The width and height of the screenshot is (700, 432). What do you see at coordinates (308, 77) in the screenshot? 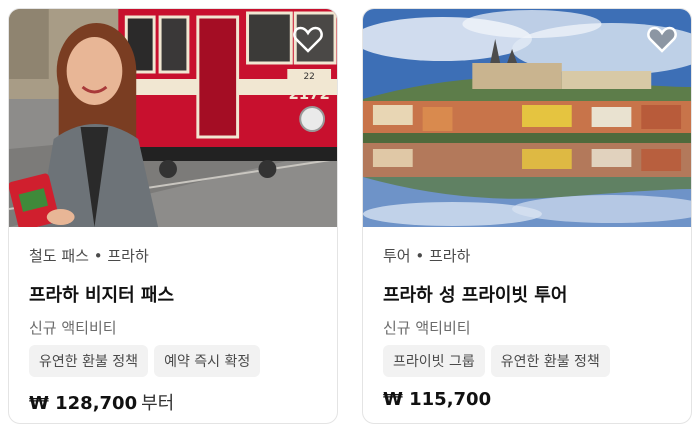
I see `svg-text: 22` at bounding box center [308, 77].